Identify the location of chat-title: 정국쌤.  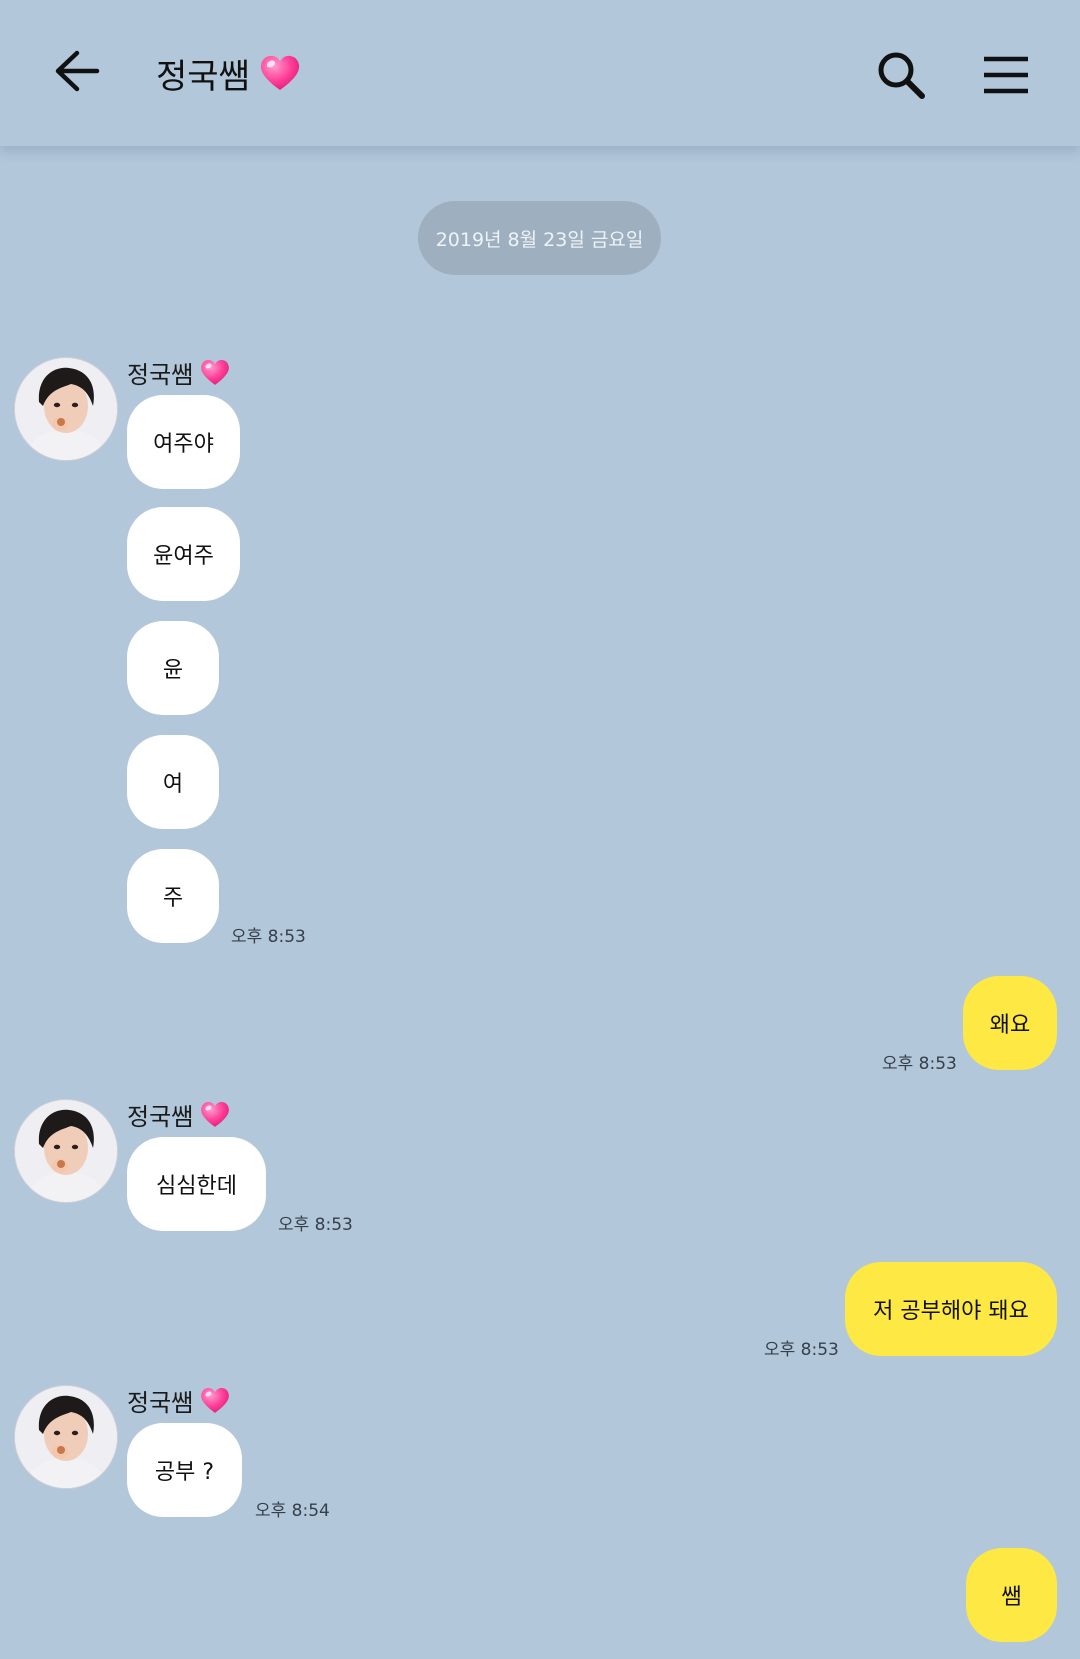
(229, 73).